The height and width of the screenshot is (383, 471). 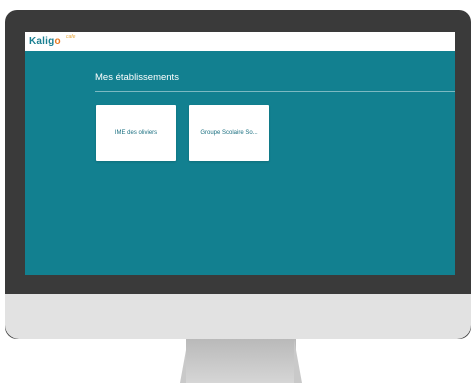 I want to click on monitor-stand, so click(x=241, y=361).